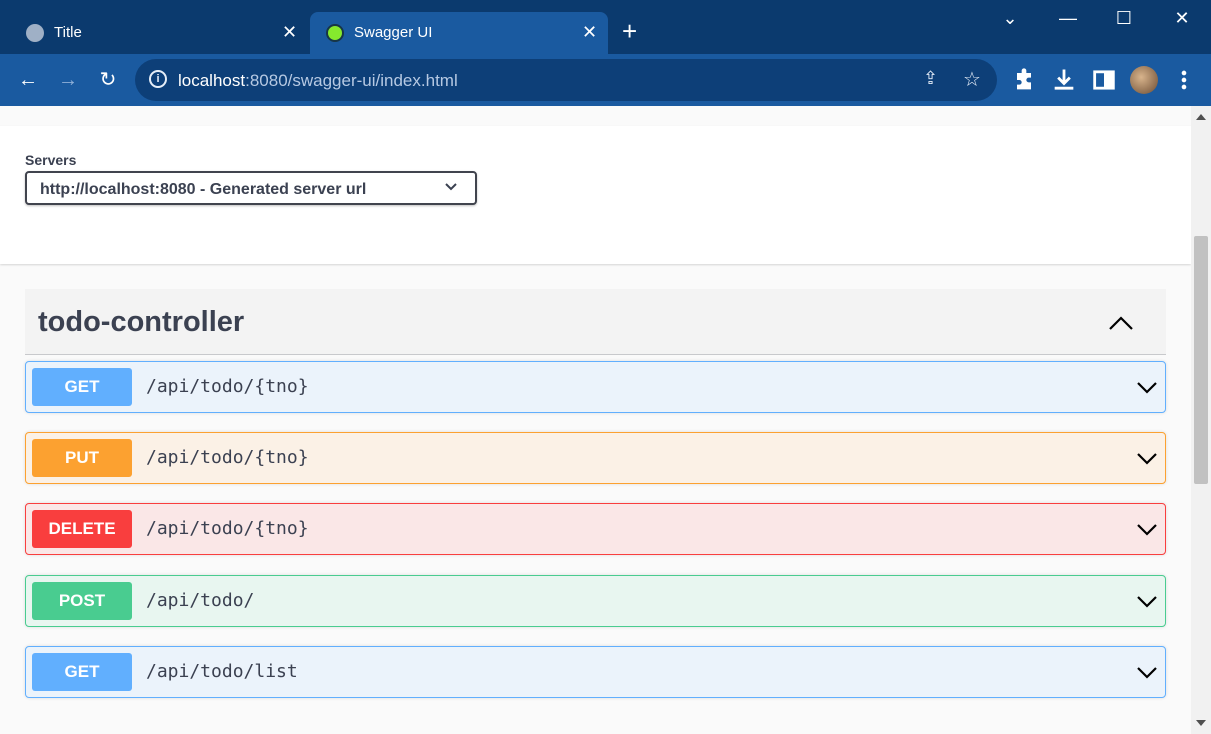  I want to click on tab-title: Title ✕, so click(159, 33).